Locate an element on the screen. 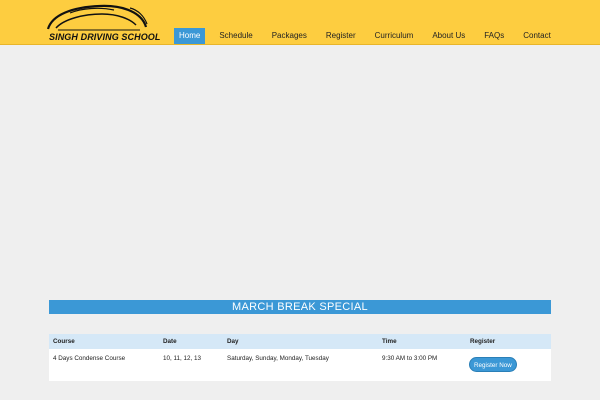 The width and height of the screenshot is (600, 400). nav-item-packages: Packages is located at coordinates (289, 36).